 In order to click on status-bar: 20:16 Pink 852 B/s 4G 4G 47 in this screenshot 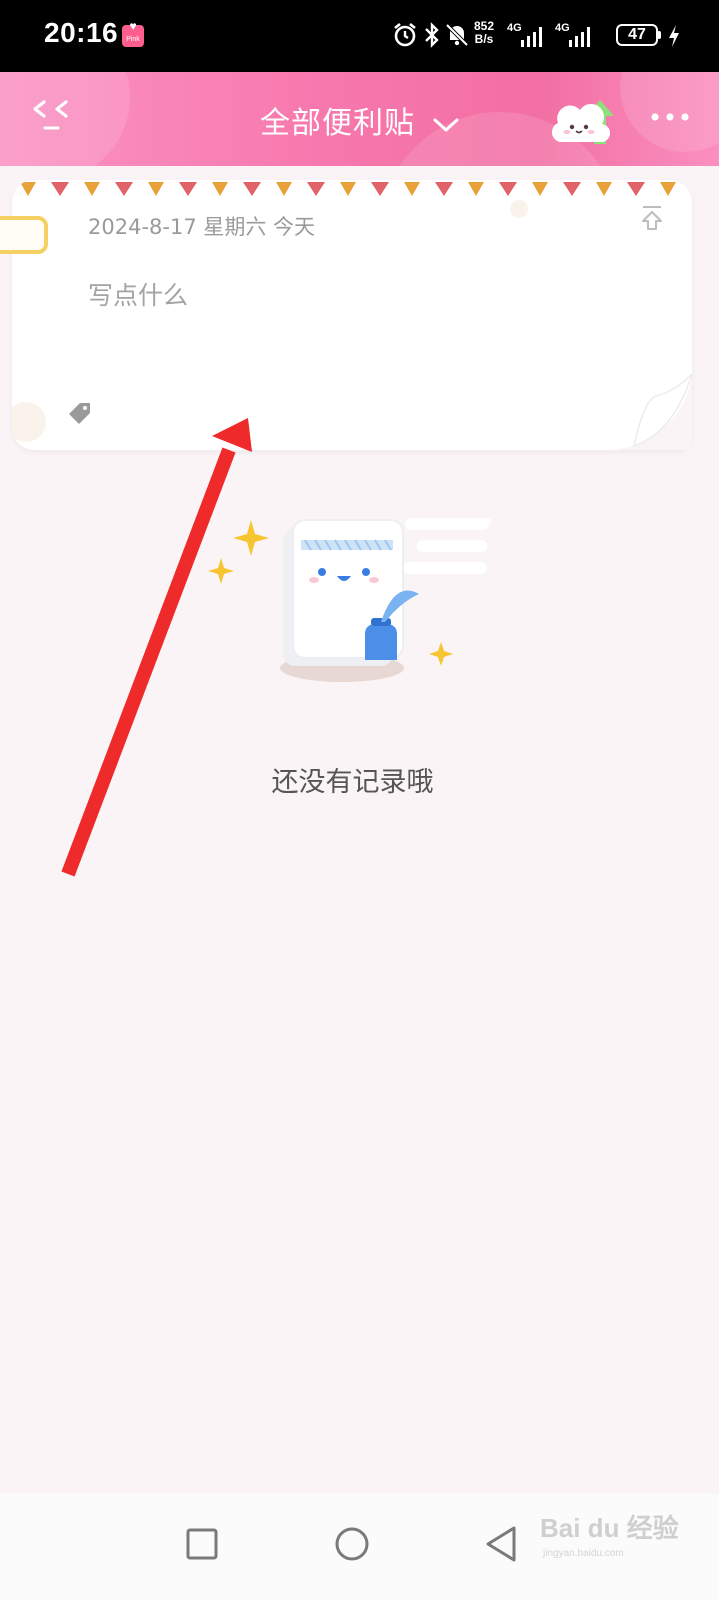, I will do `click(359, 36)`.